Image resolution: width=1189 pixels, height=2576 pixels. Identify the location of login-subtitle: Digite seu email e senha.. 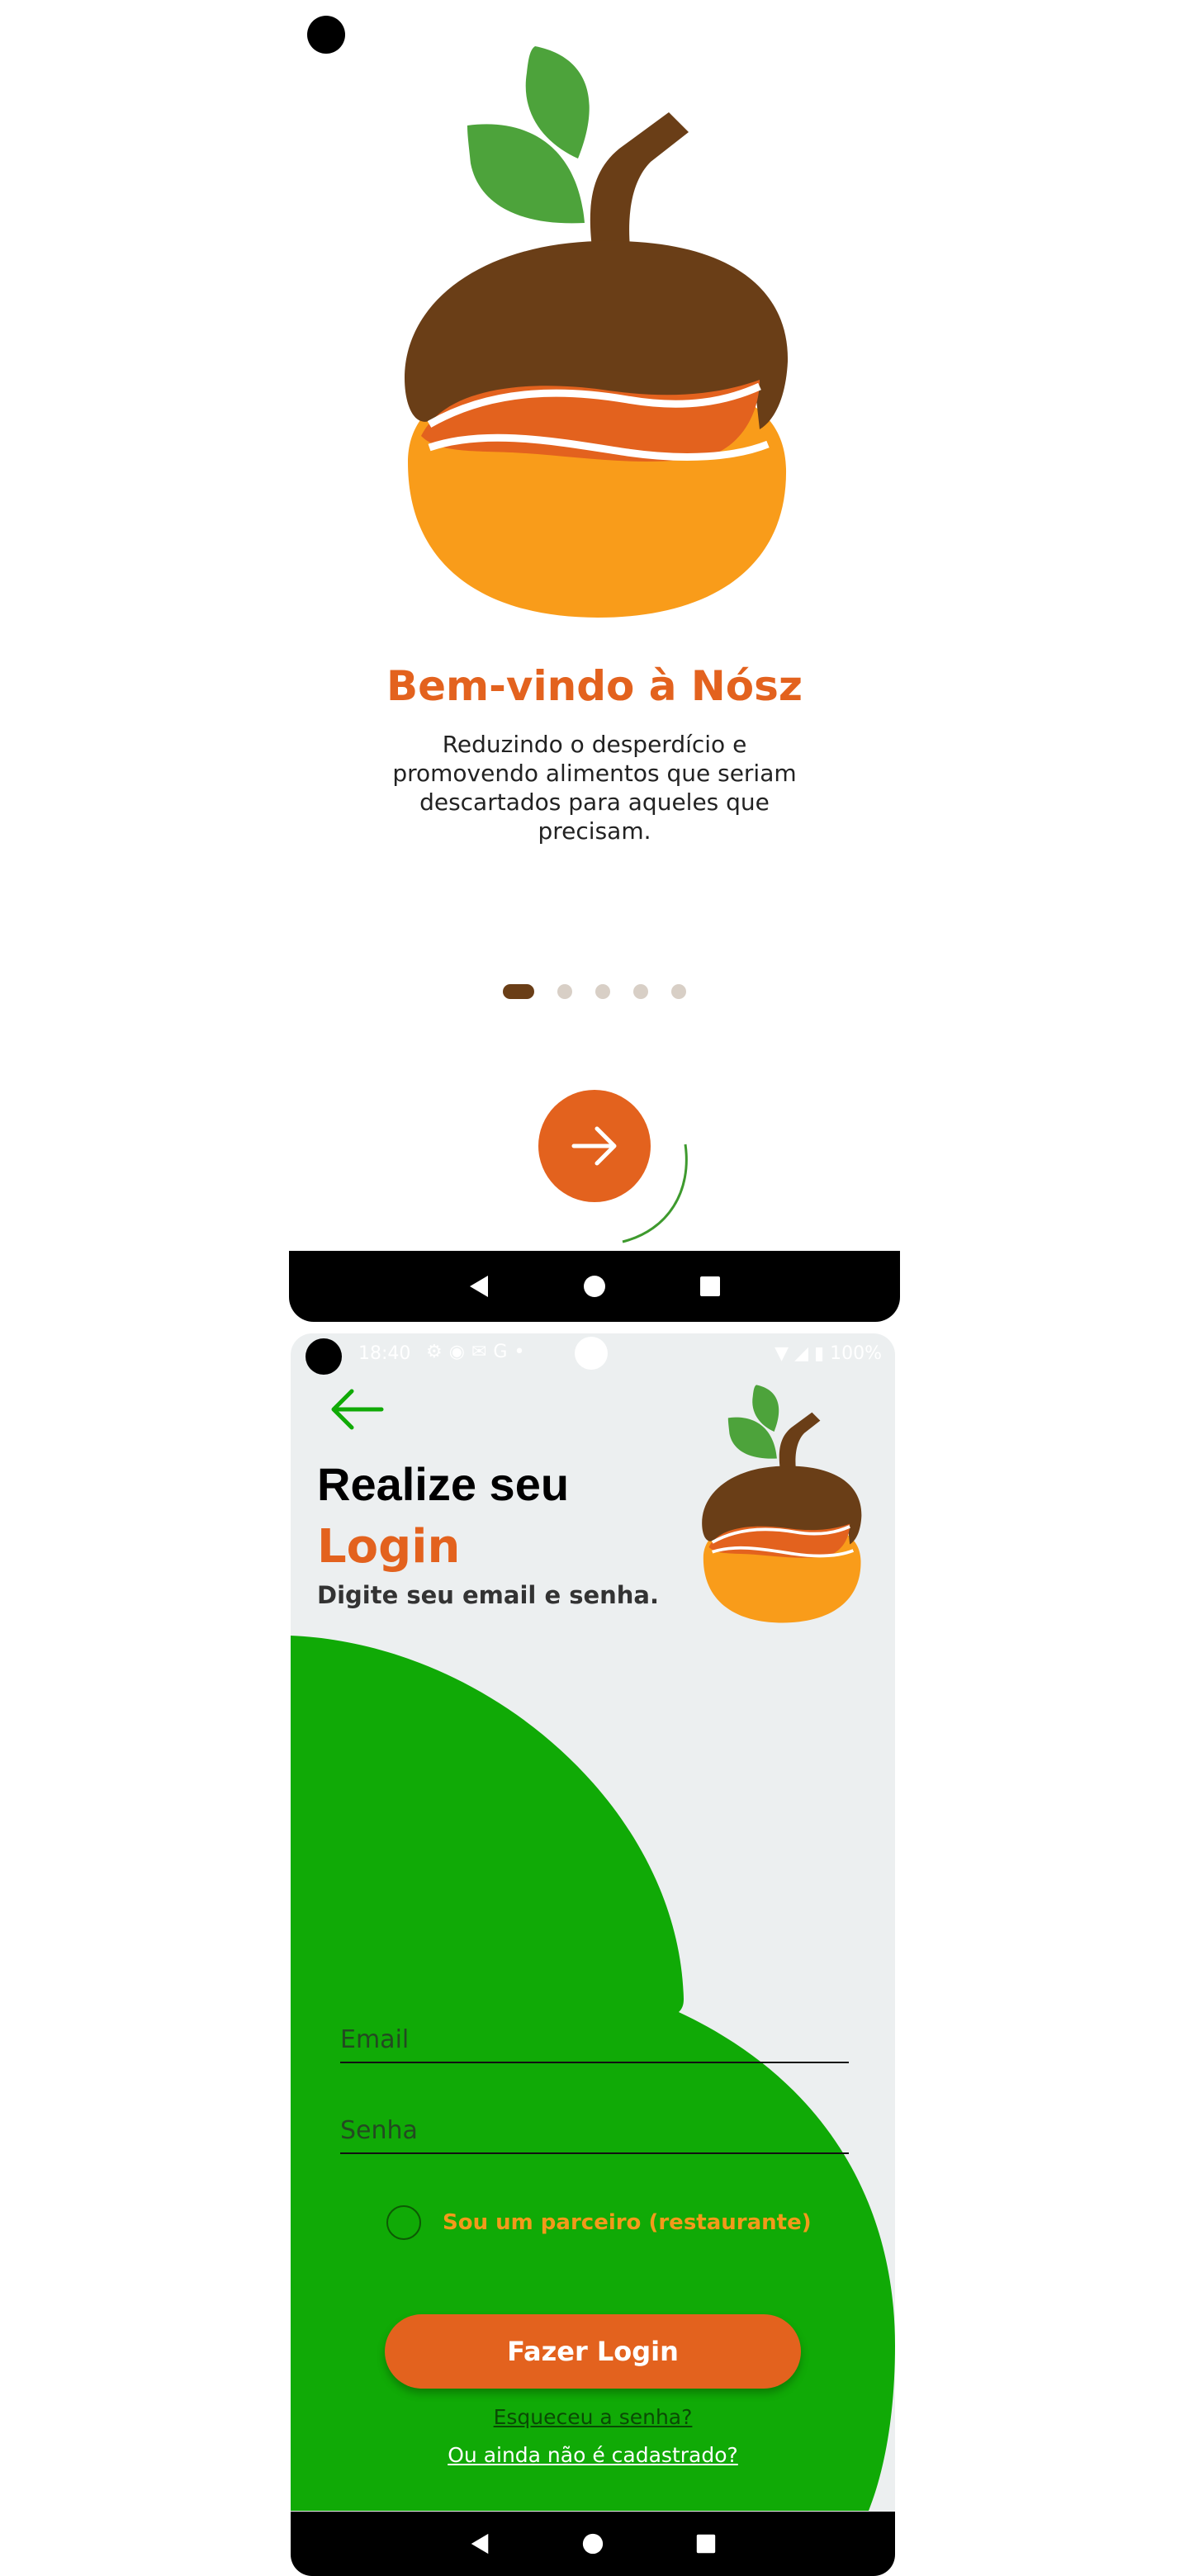
(488, 1595).